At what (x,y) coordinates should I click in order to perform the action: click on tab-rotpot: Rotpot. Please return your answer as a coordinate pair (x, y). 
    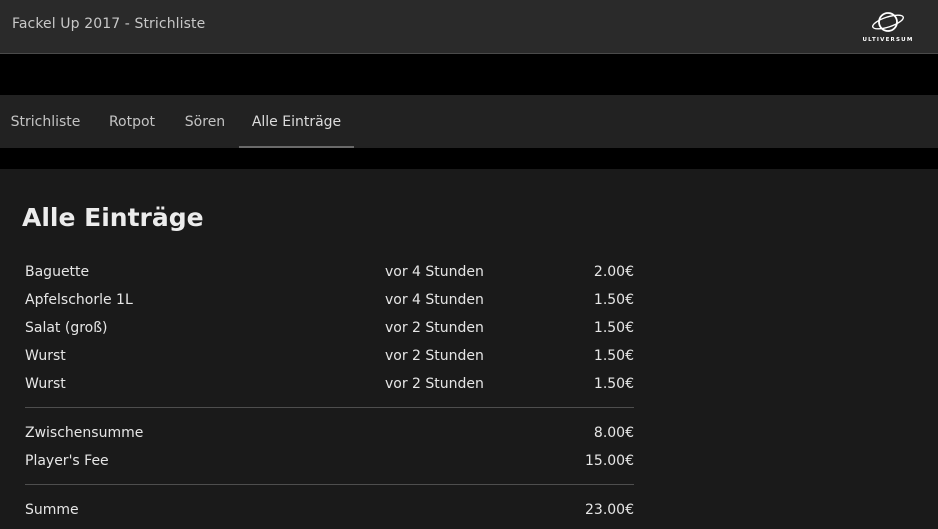
    Looking at the image, I should click on (132, 121).